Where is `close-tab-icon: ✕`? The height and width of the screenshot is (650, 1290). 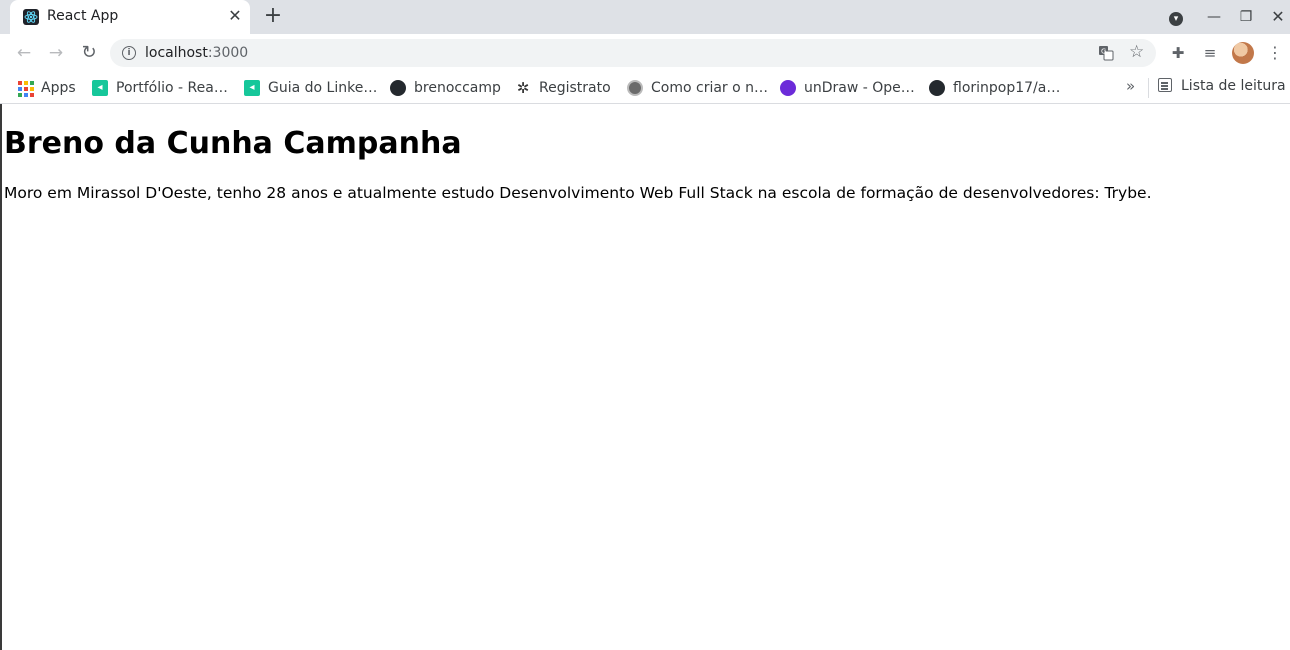 close-tab-icon: ✕ is located at coordinates (235, 16).